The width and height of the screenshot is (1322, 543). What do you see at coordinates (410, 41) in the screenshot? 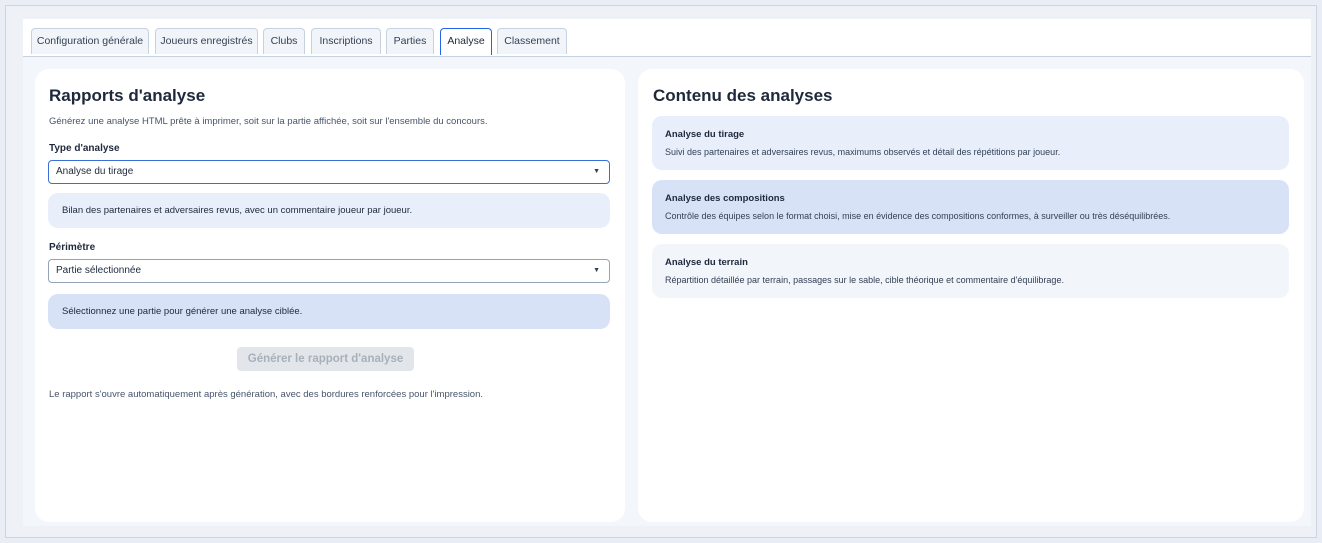
I see `tab-games: Parties` at bounding box center [410, 41].